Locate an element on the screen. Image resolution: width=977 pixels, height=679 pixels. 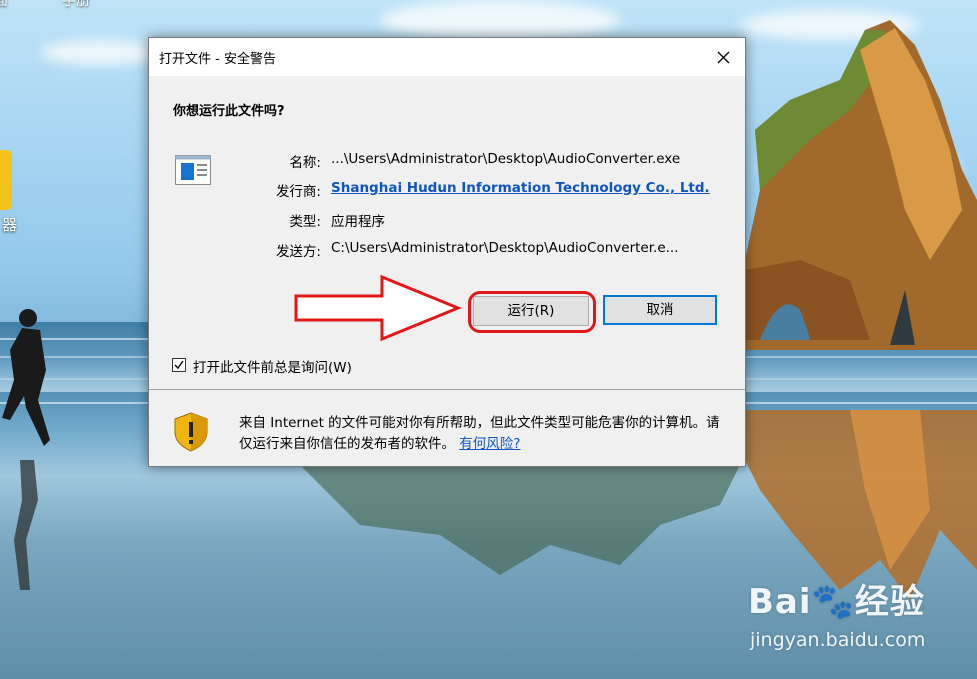
close-button is located at coordinates (723, 57).